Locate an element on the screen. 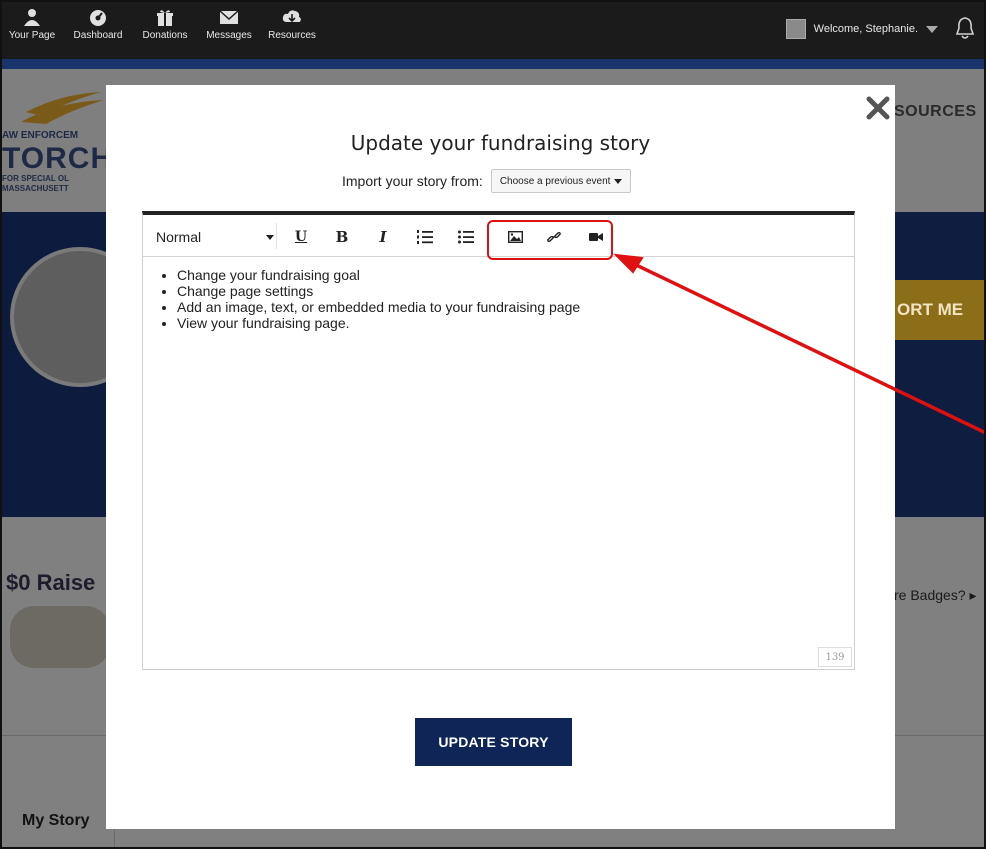  envelope-icon is located at coordinates (229, 17).